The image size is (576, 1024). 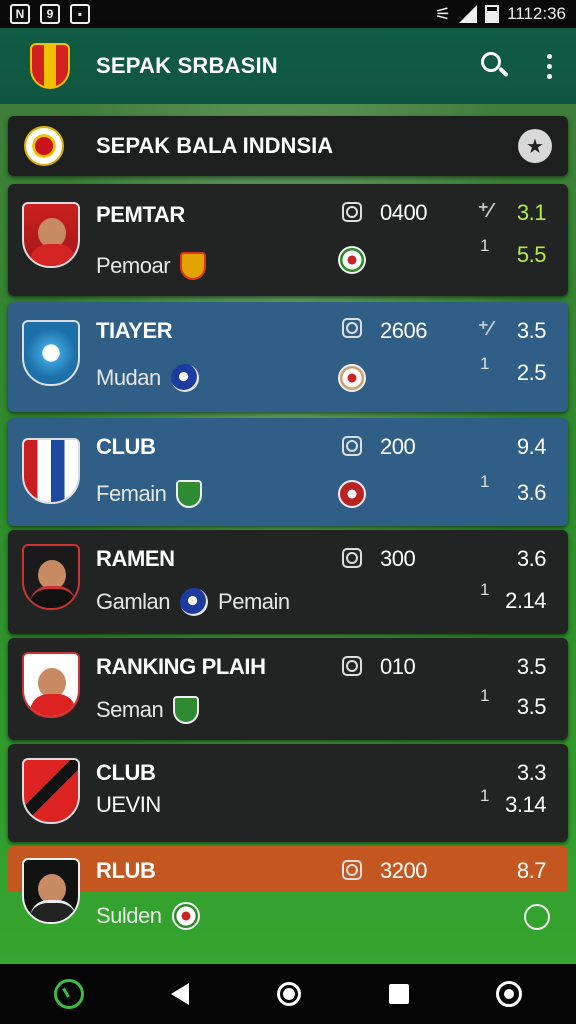 I want to click on location-icon: 9, so click(x=50, y=14).